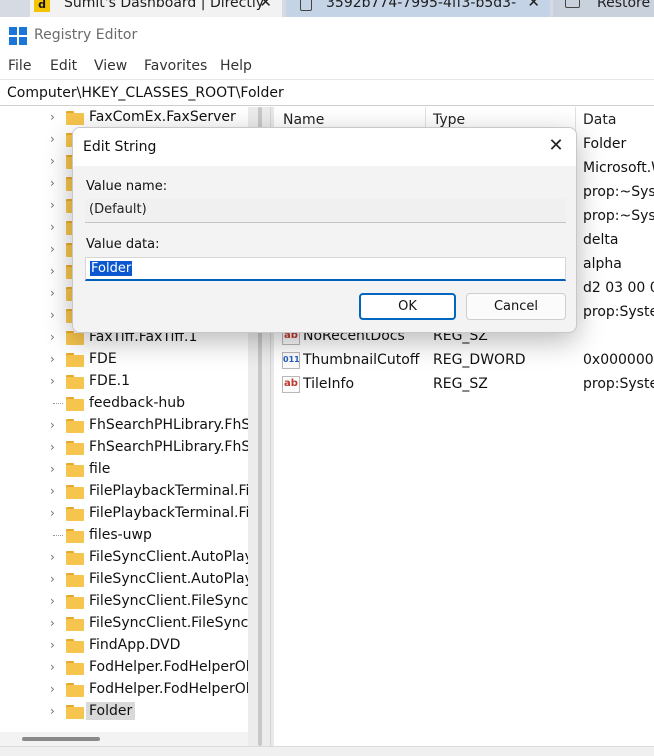 The width and height of the screenshot is (654, 756). I want to click on column-header-data: Data, so click(599, 120).